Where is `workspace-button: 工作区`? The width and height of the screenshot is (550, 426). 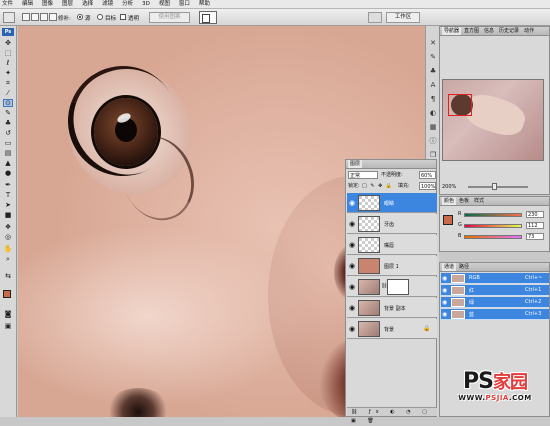
workspace-button: 工作区 is located at coordinates (403, 17).